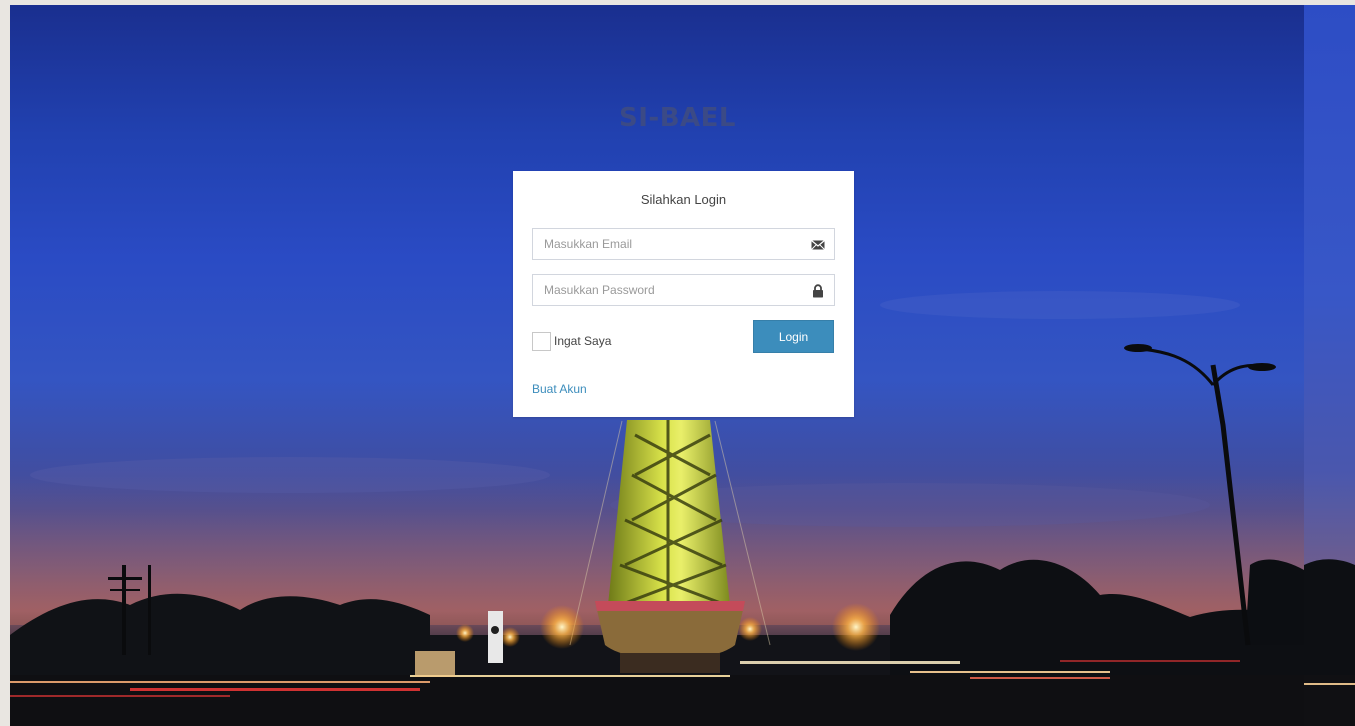 The width and height of the screenshot is (1355, 726). I want to click on lock-icon, so click(818, 291).